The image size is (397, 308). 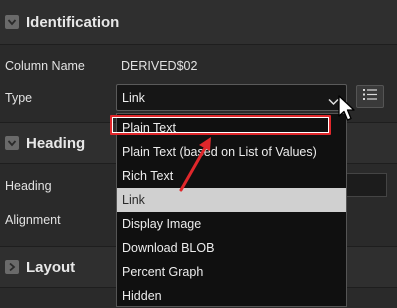 What do you see at coordinates (231, 200) in the screenshot?
I see `dropdown-option-selected: Link` at bounding box center [231, 200].